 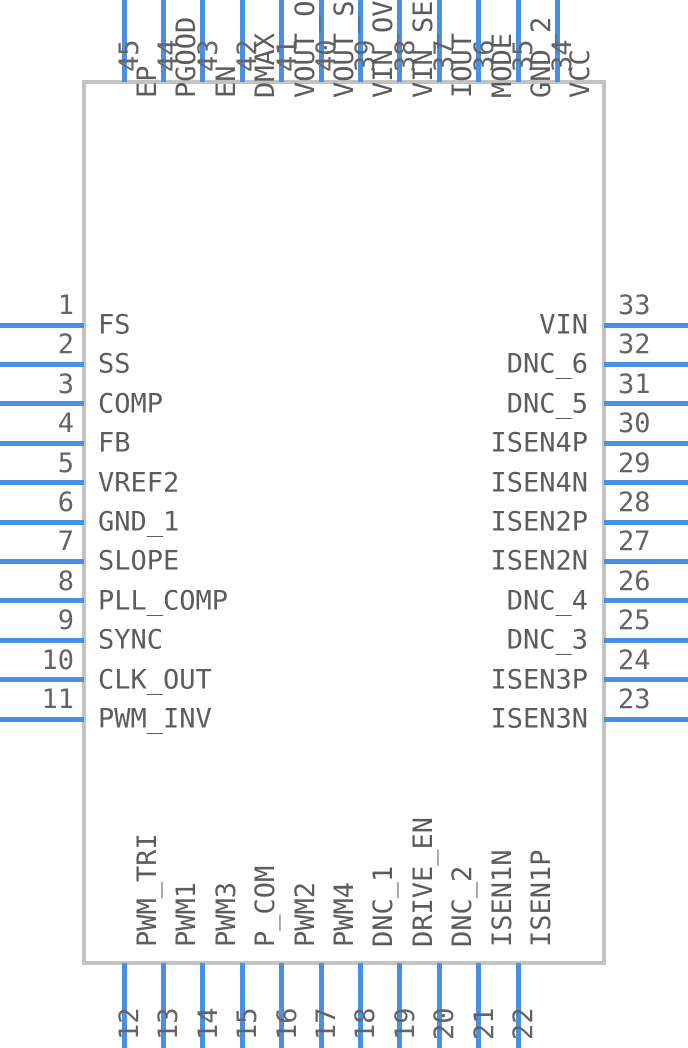 What do you see at coordinates (539, 522) in the screenshot?
I see `pin-label-isen2p: ISEN2P` at bounding box center [539, 522].